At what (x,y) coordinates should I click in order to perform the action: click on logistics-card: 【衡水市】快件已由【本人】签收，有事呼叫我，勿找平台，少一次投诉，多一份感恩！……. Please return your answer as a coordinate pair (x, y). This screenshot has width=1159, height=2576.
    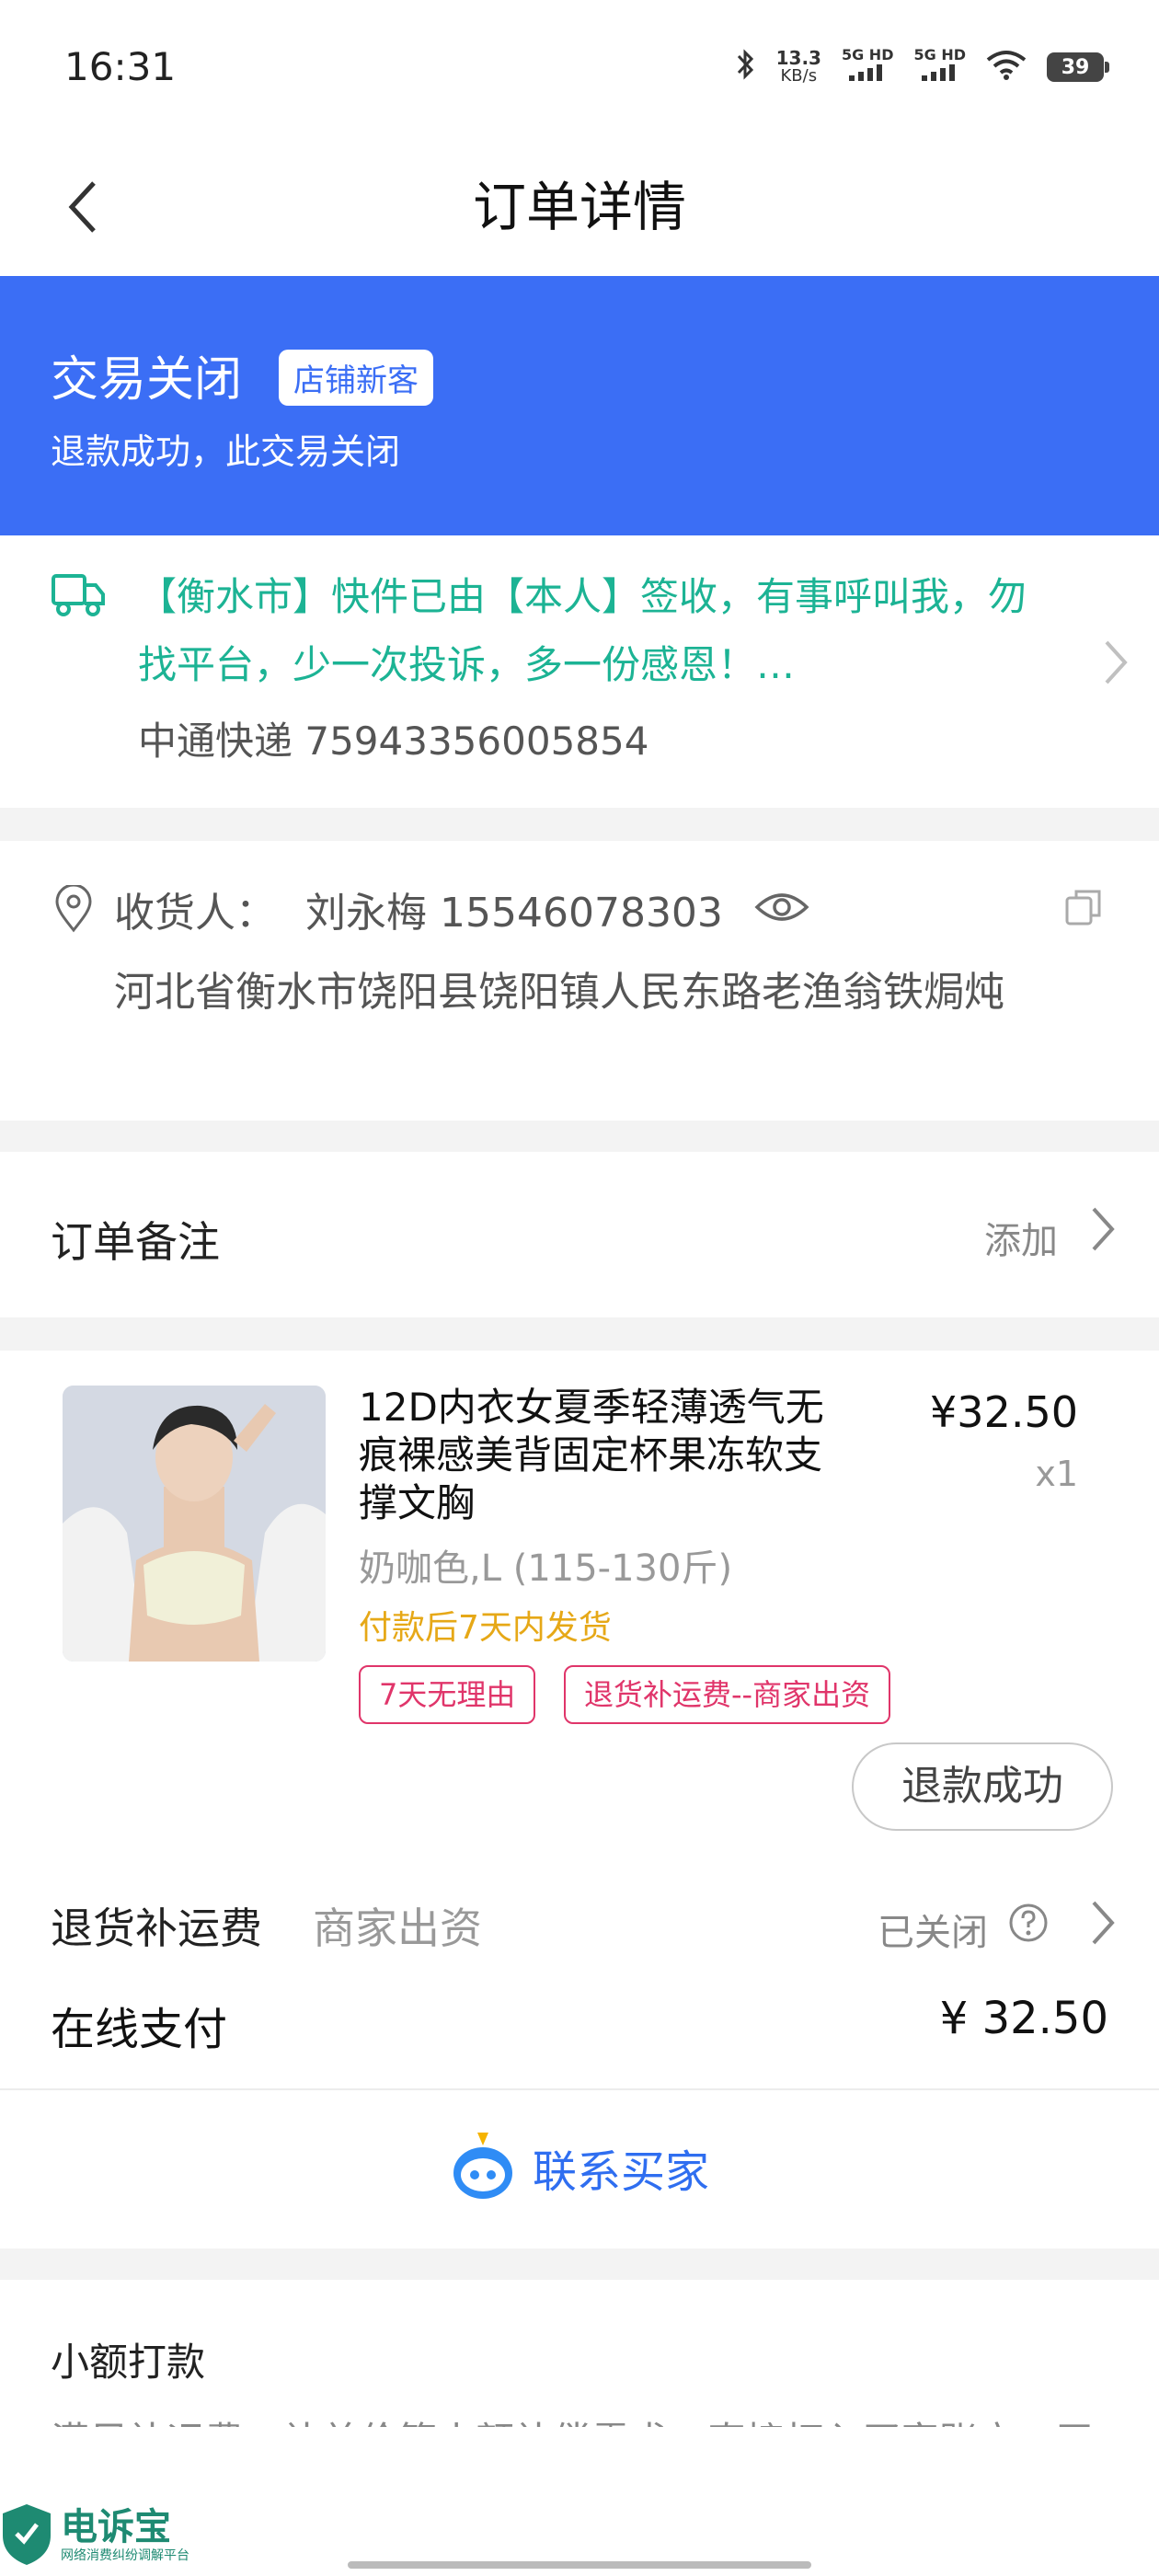
    Looking at the image, I should click on (579, 671).